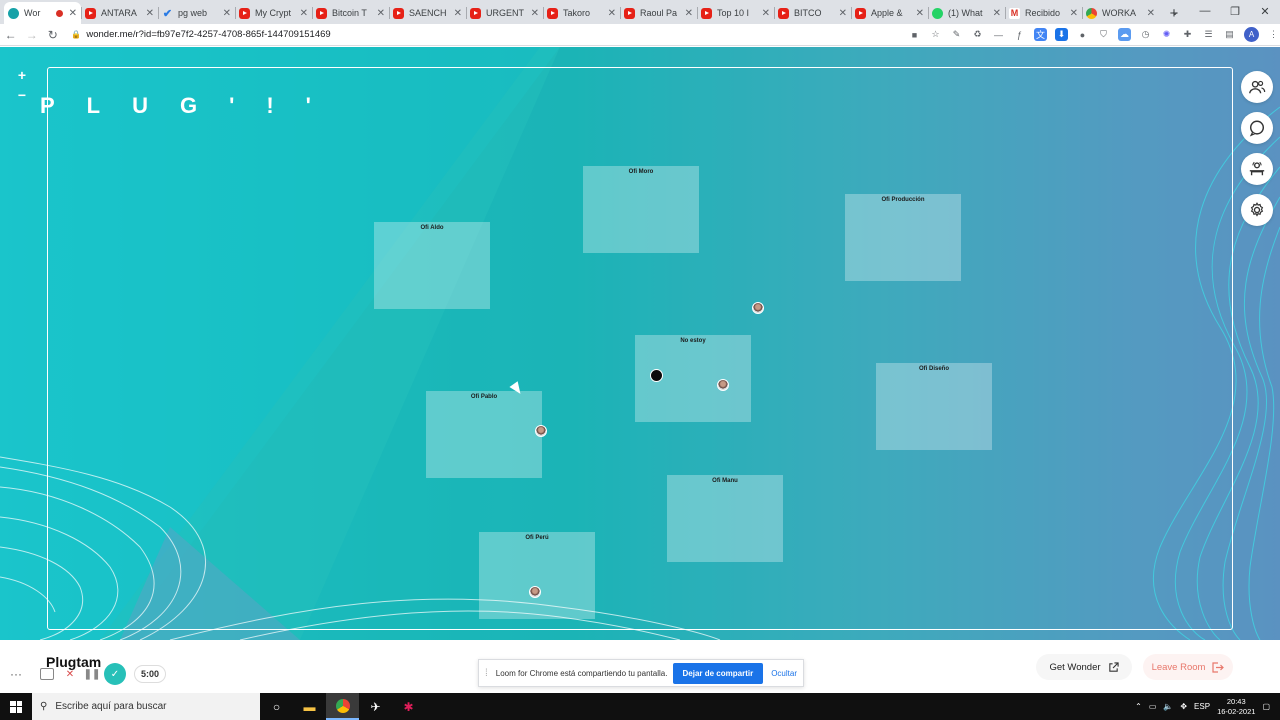  What do you see at coordinates (725, 518) in the screenshot?
I see `zone-ofi-manu: Ofi Manu` at bounding box center [725, 518].